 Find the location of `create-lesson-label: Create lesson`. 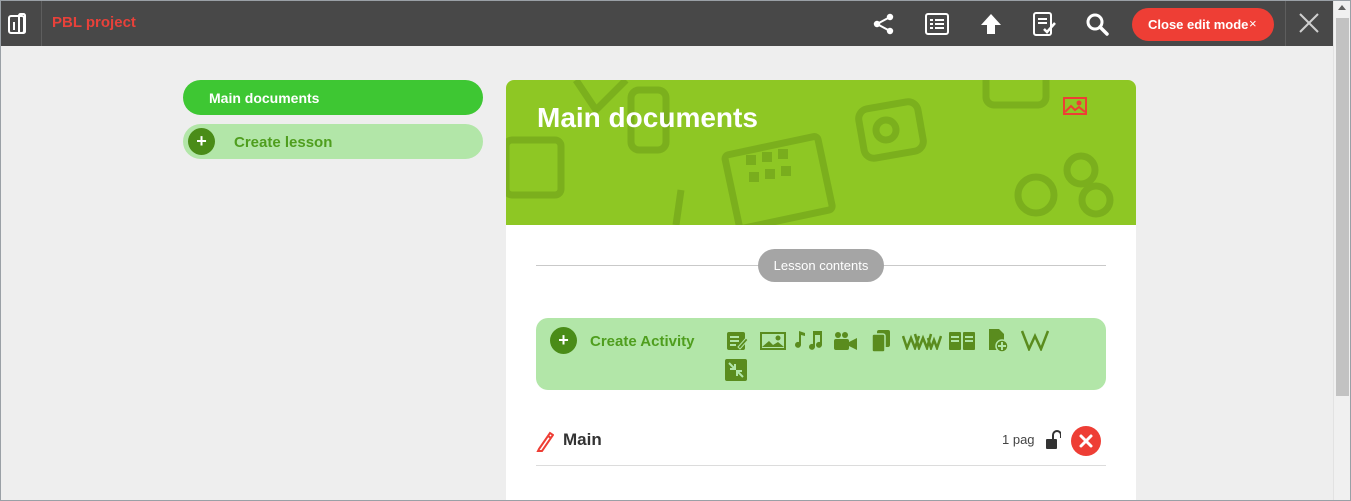

create-lesson-label: Create lesson is located at coordinates (283, 142).